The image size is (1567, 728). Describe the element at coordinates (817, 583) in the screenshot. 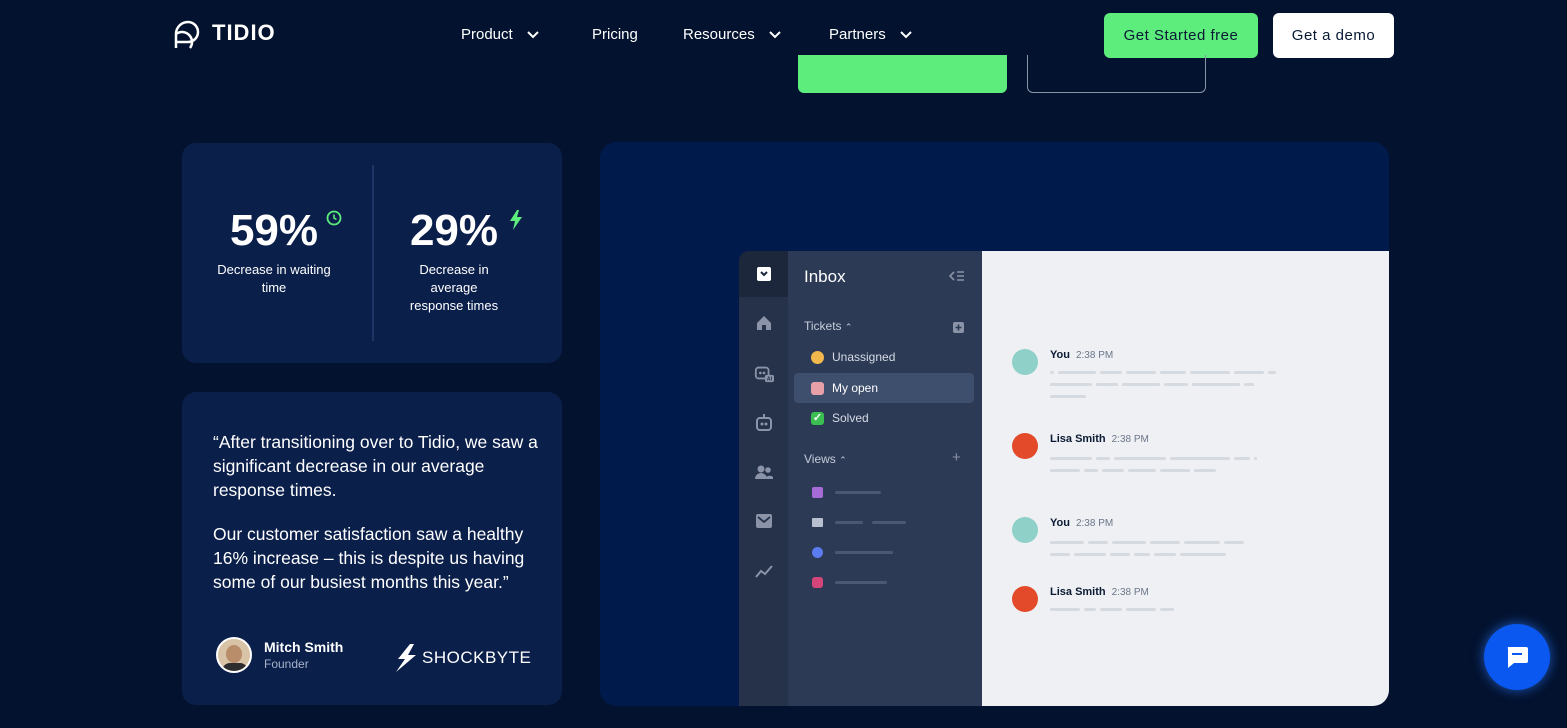

I see `instagram-icon` at that location.